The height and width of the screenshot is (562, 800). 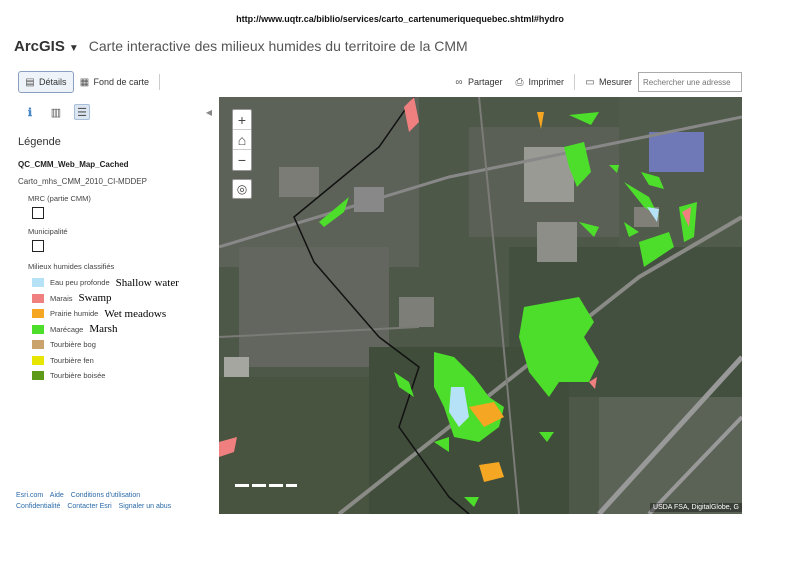 What do you see at coordinates (38, 506) in the screenshot?
I see `footer-link-privacy: Confidentialité` at bounding box center [38, 506].